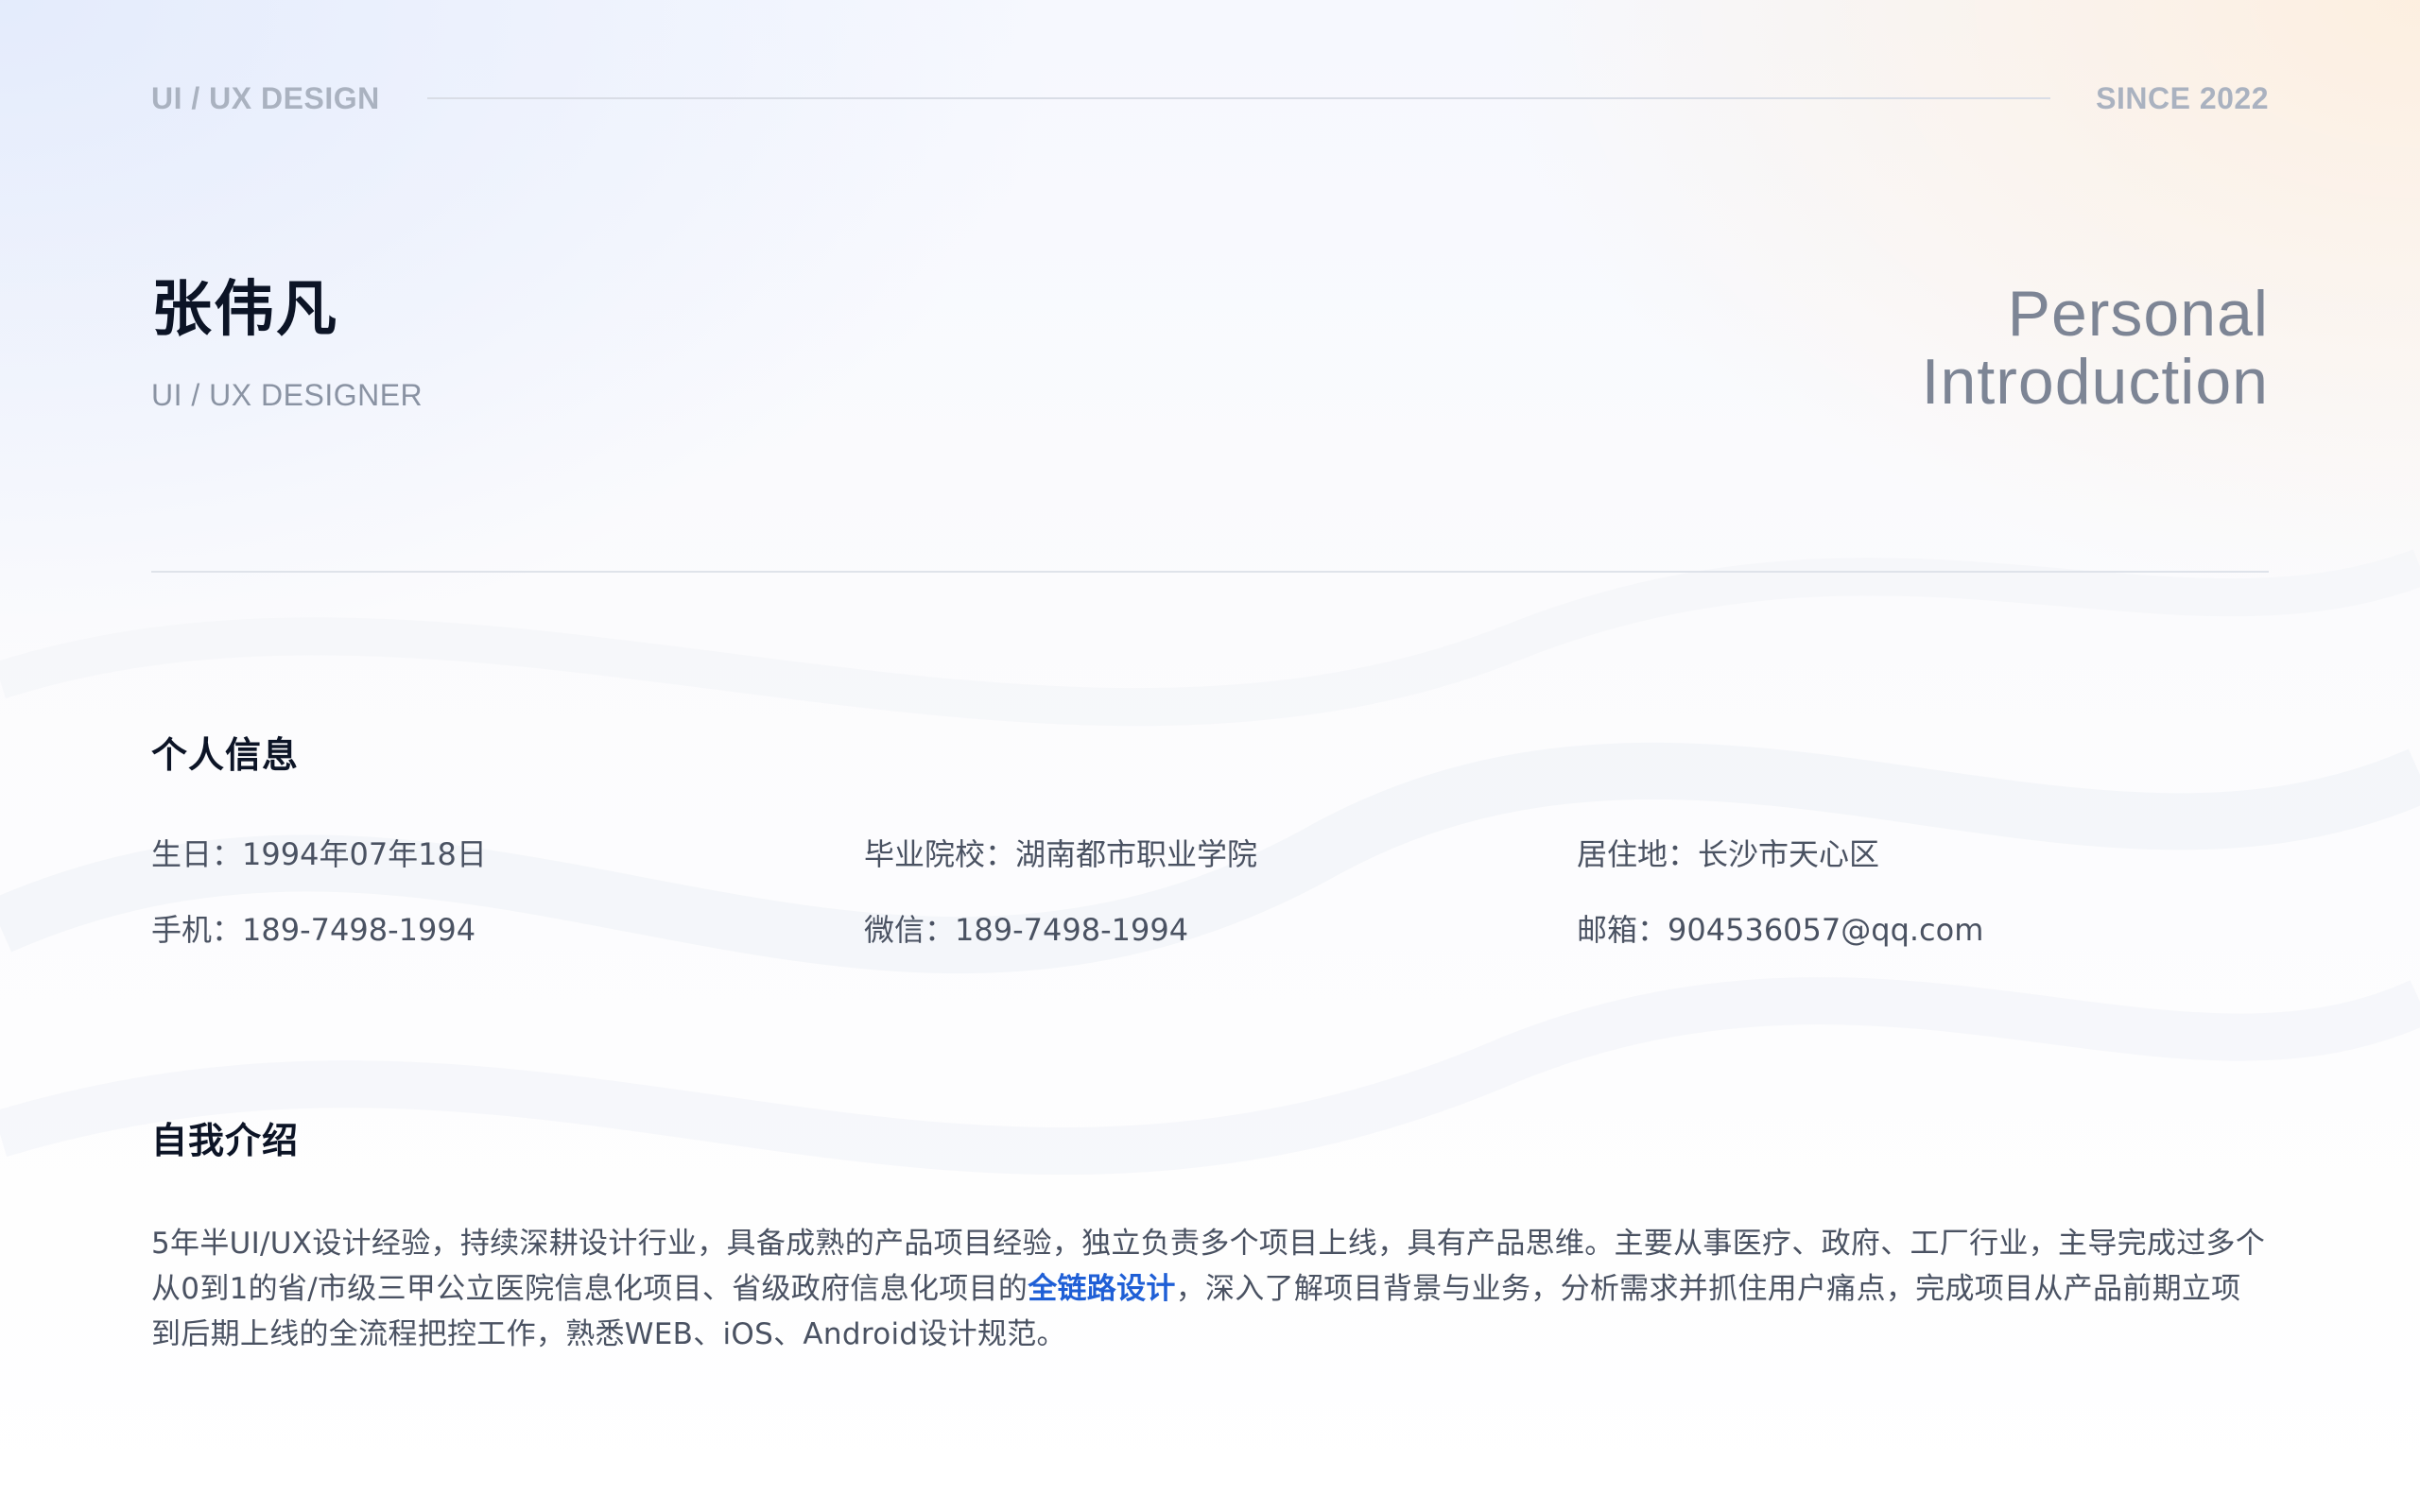  What do you see at coordinates (1789, 854) in the screenshot?
I see `info-value: 长沙市天心区` at bounding box center [1789, 854].